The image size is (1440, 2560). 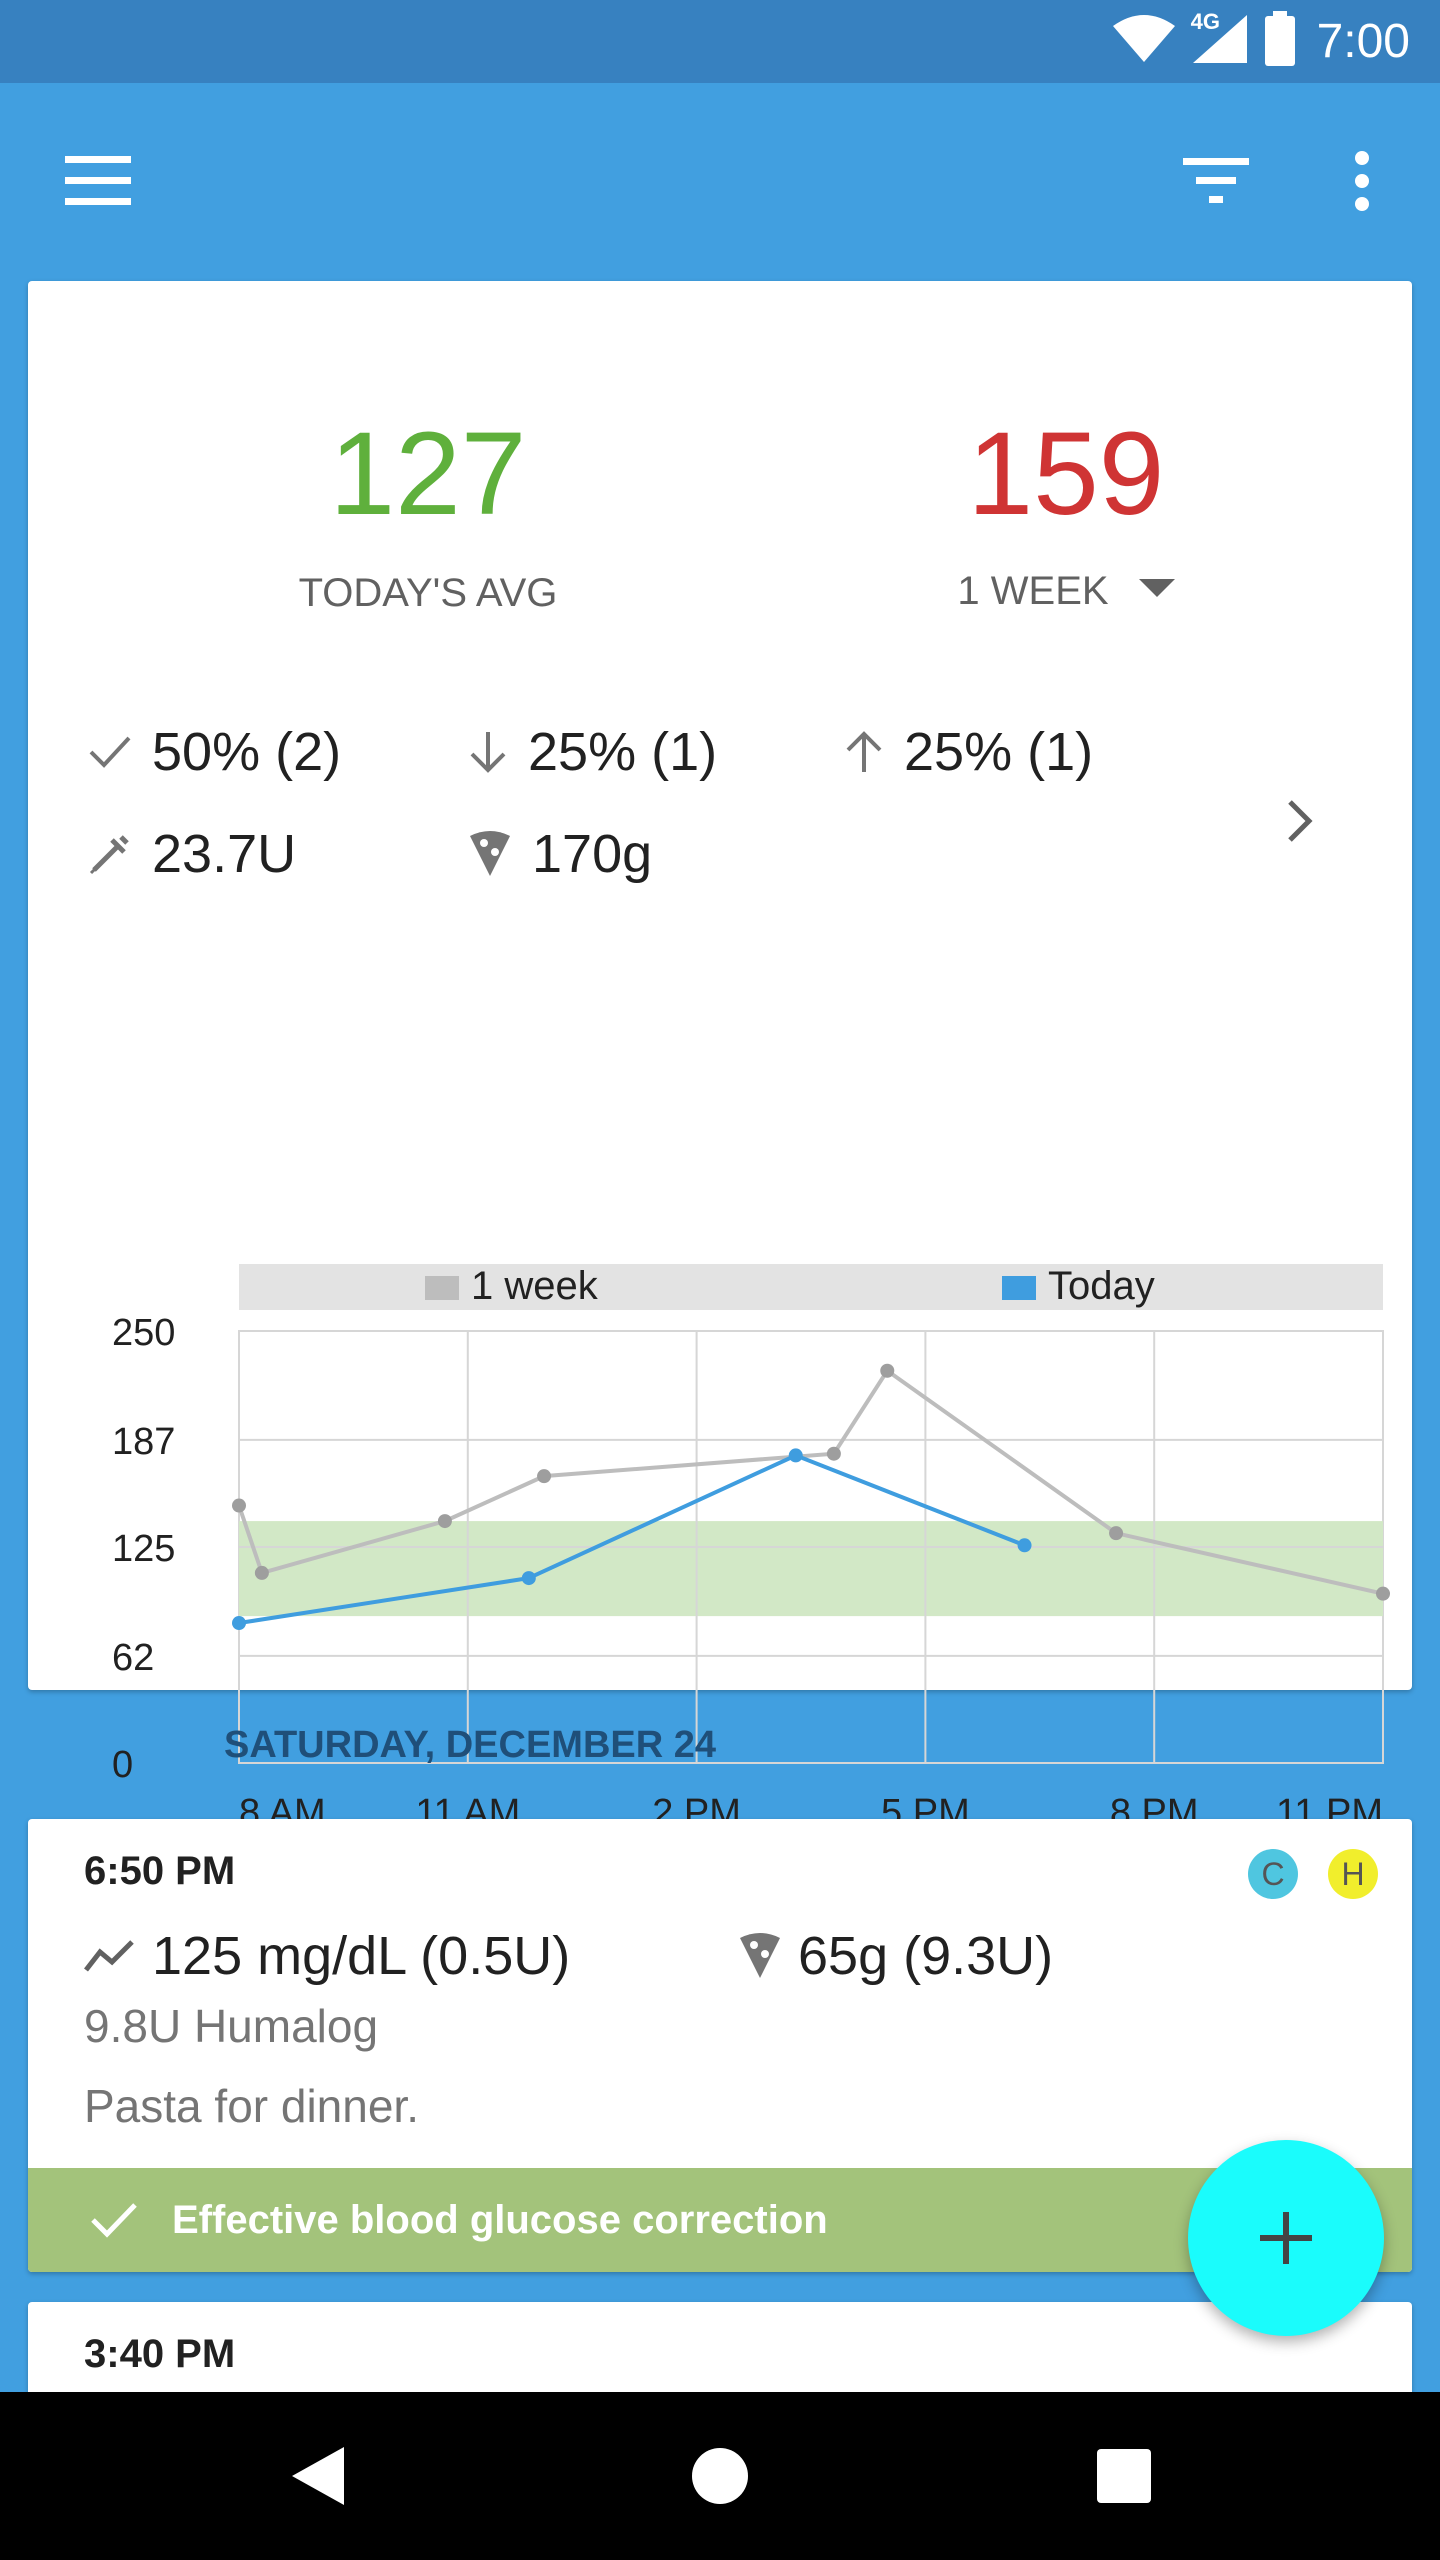 What do you see at coordinates (535, 1286) in the screenshot?
I see `legend-label: 1 week` at bounding box center [535, 1286].